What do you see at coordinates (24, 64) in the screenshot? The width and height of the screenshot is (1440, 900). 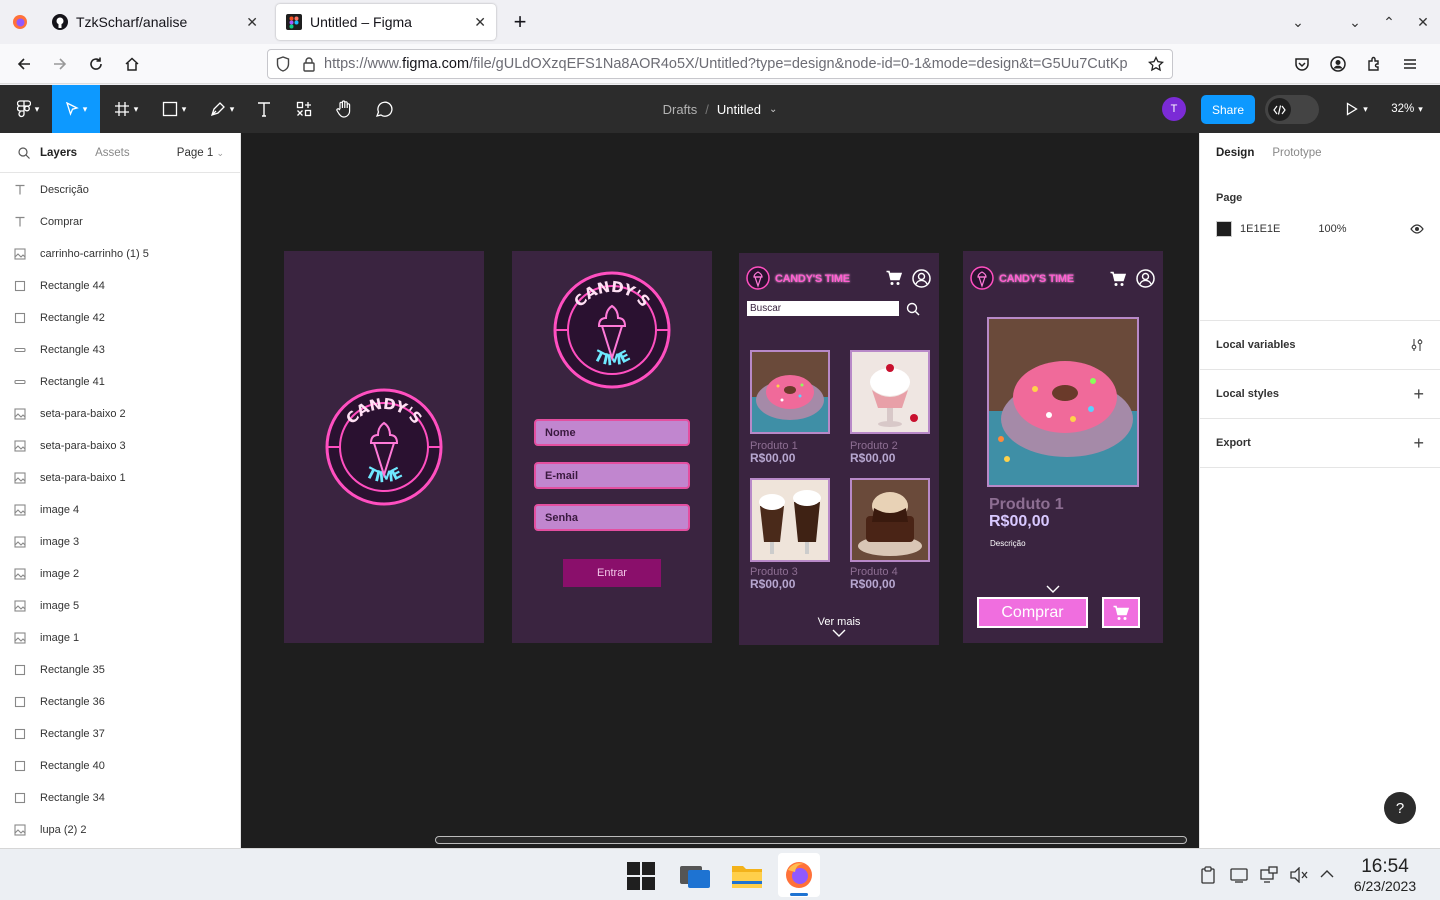 I see `back-icon` at bounding box center [24, 64].